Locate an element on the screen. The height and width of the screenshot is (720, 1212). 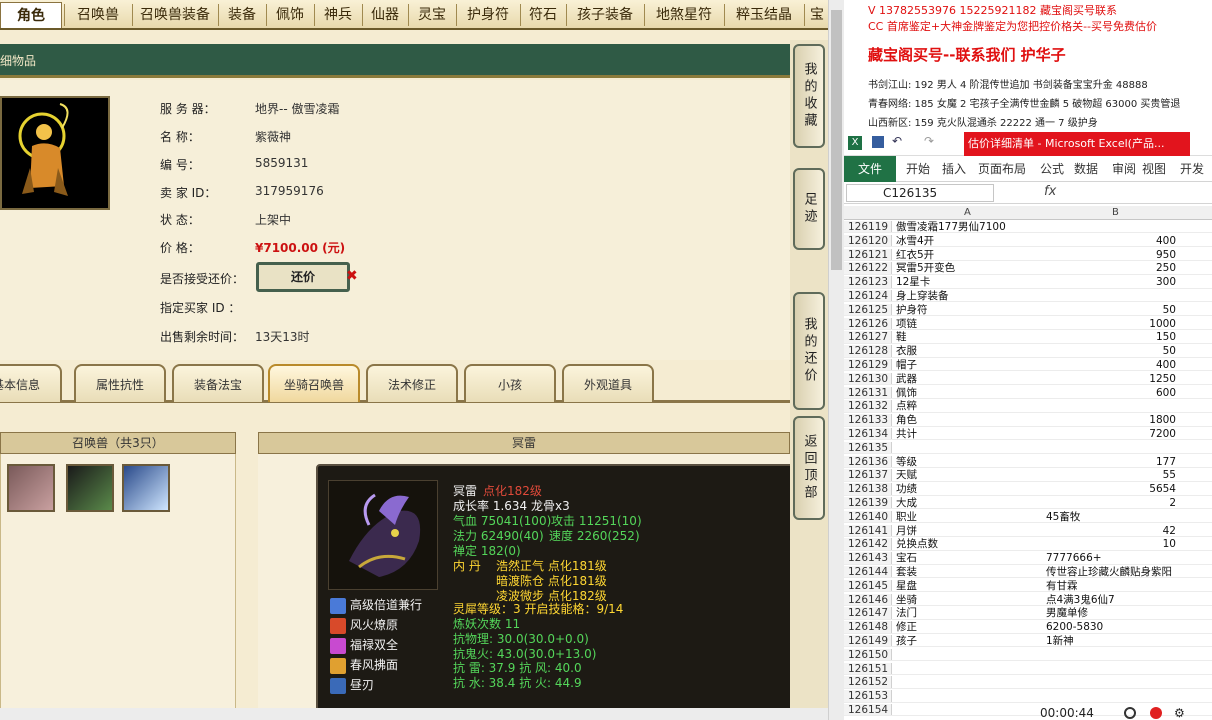
cell-a: 傲雪凌霜177男仙7100 is located at coordinates (969, 227).